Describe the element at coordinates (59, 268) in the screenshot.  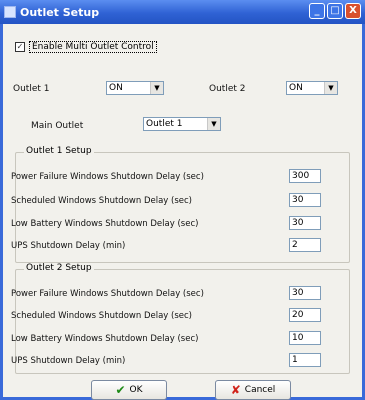
I see `outlet2-setup-title: Outlet 2 Setup` at that location.